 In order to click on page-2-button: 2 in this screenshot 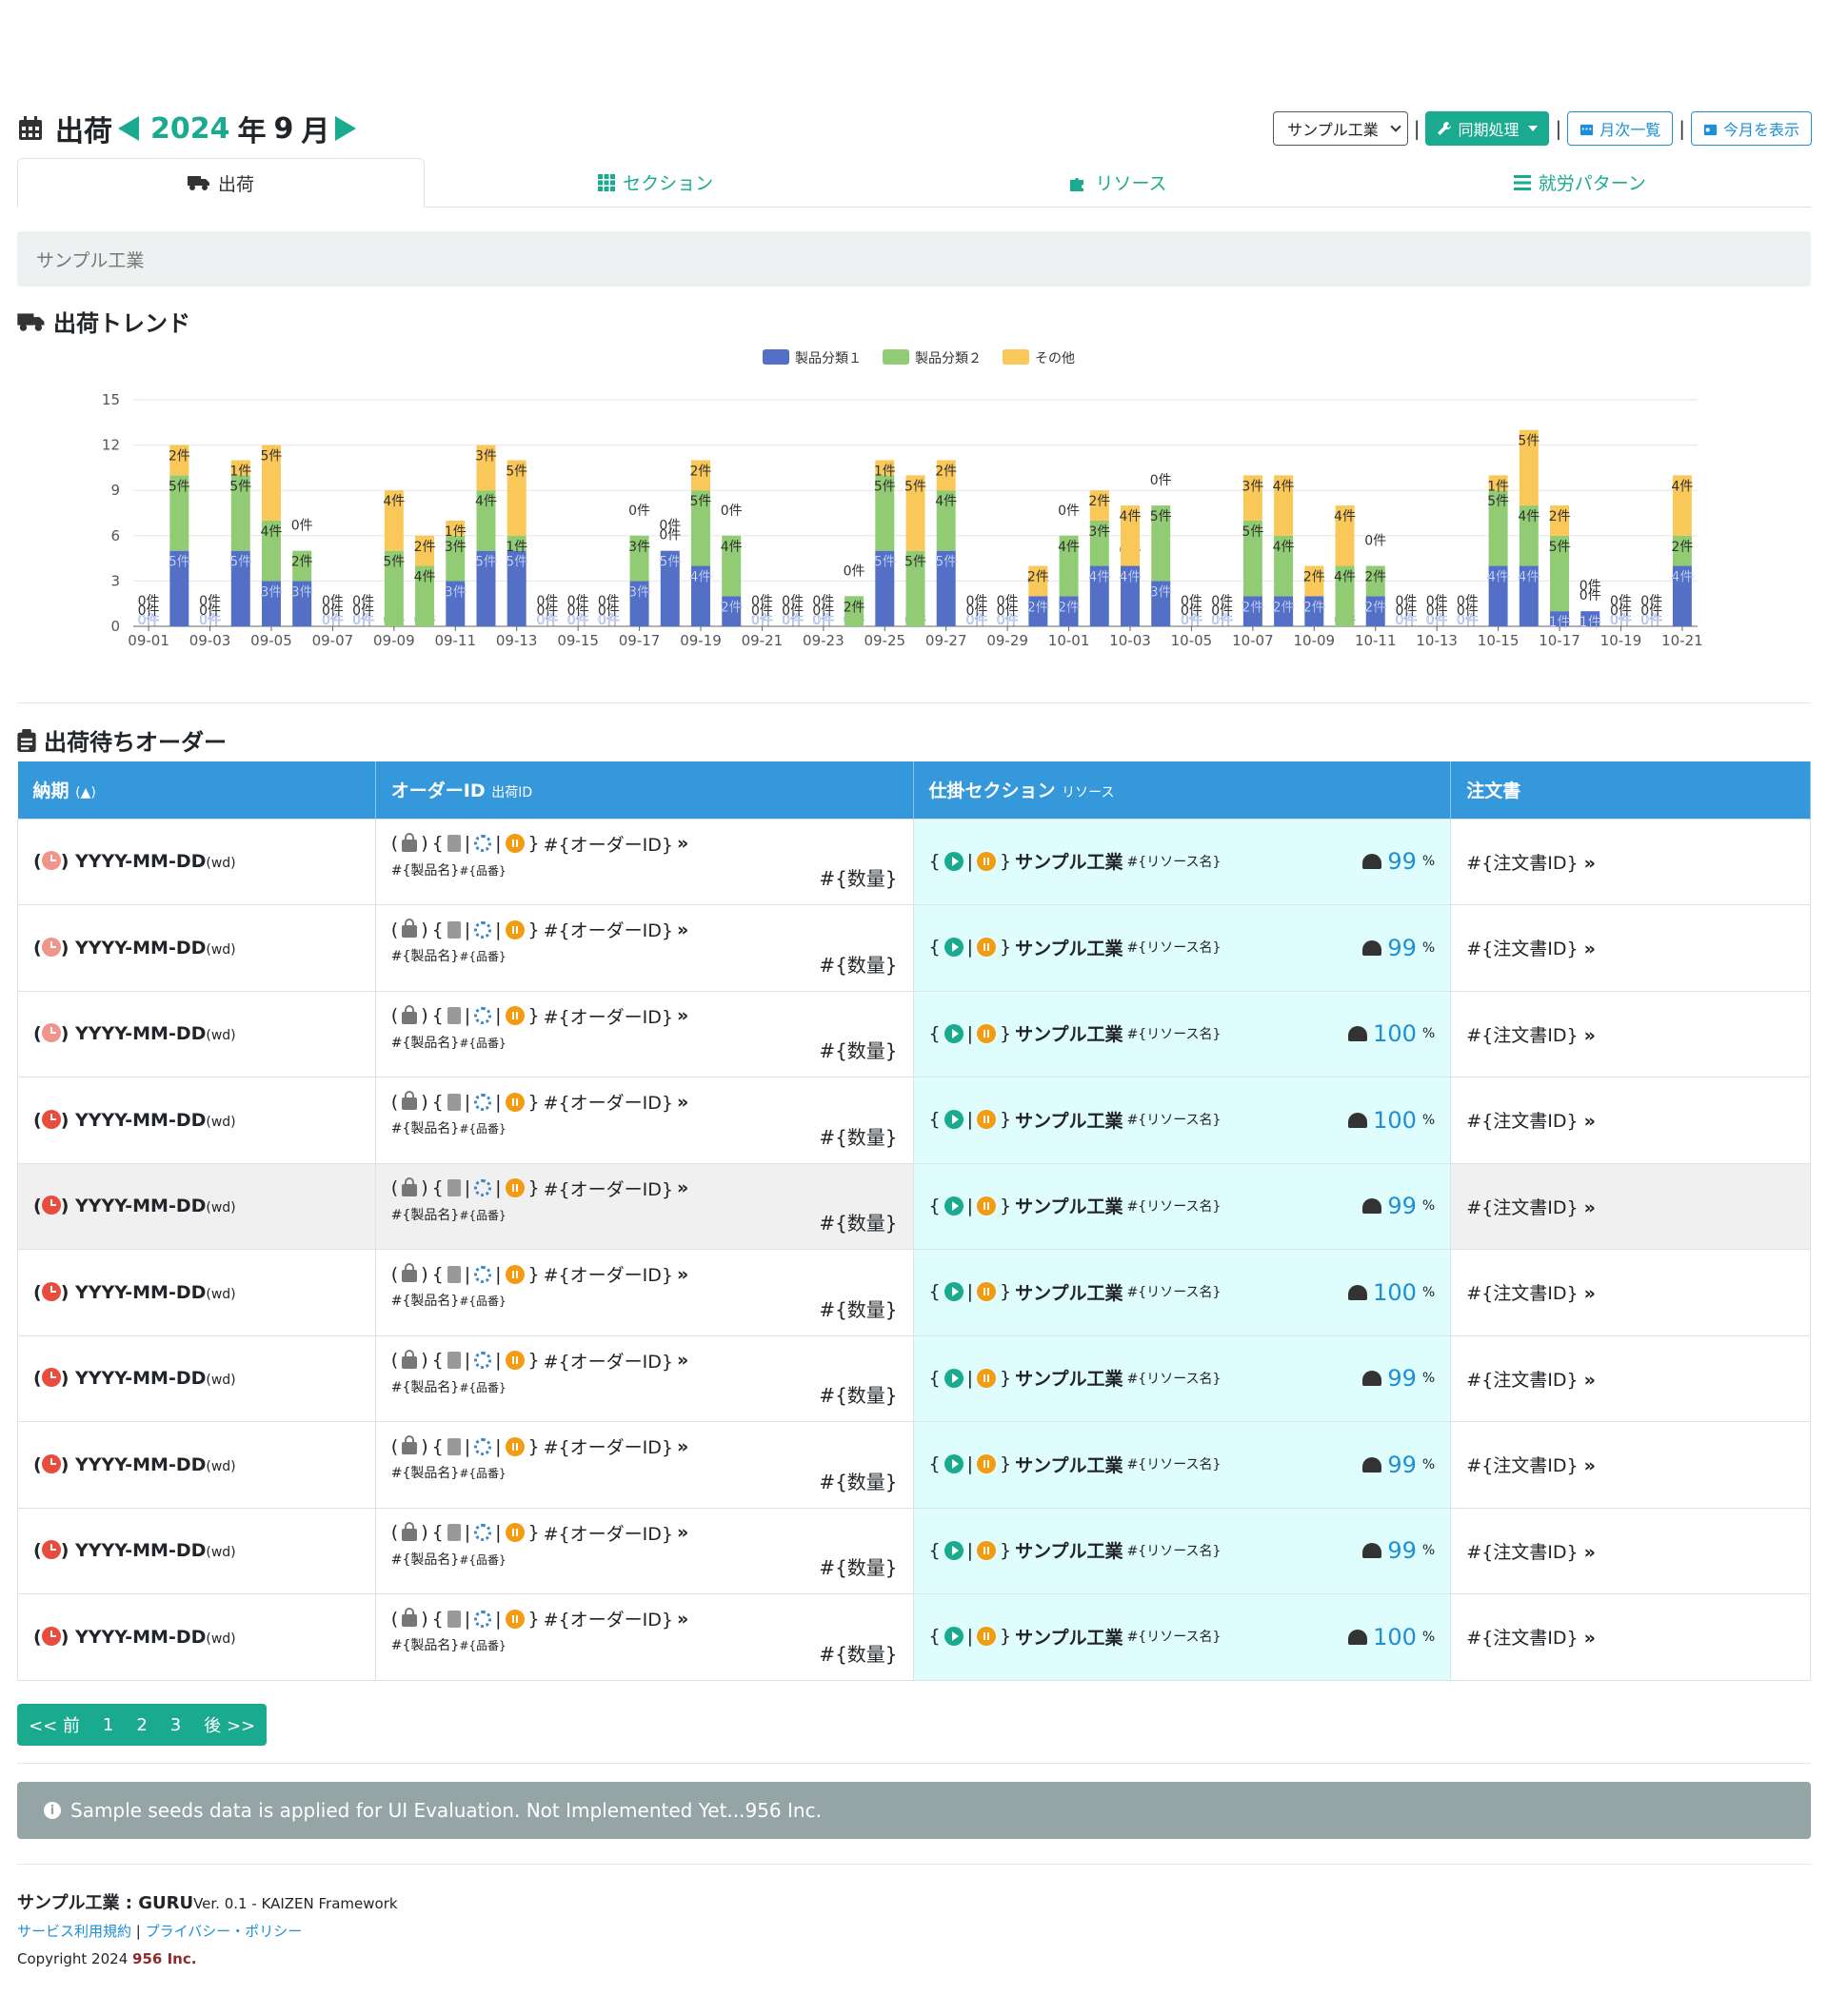, I will do `click(141, 1725)`.